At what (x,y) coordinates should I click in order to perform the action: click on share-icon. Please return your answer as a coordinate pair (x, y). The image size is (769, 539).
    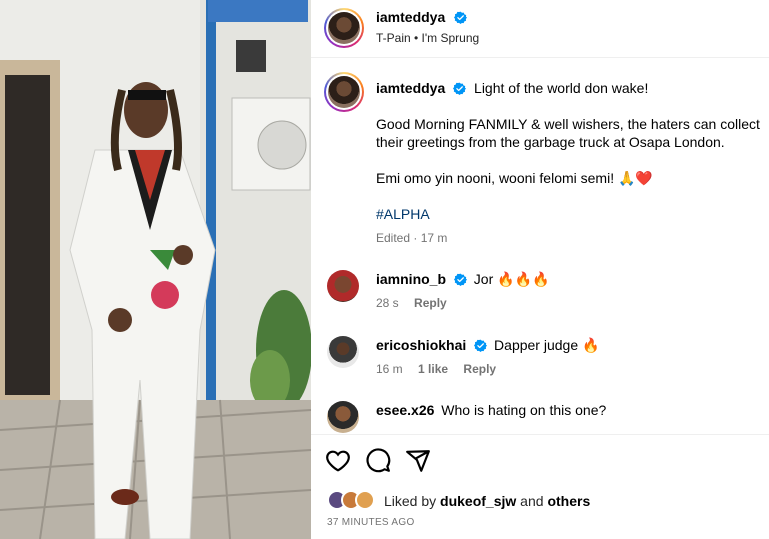
    Looking at the image, I should click on (418, 461).